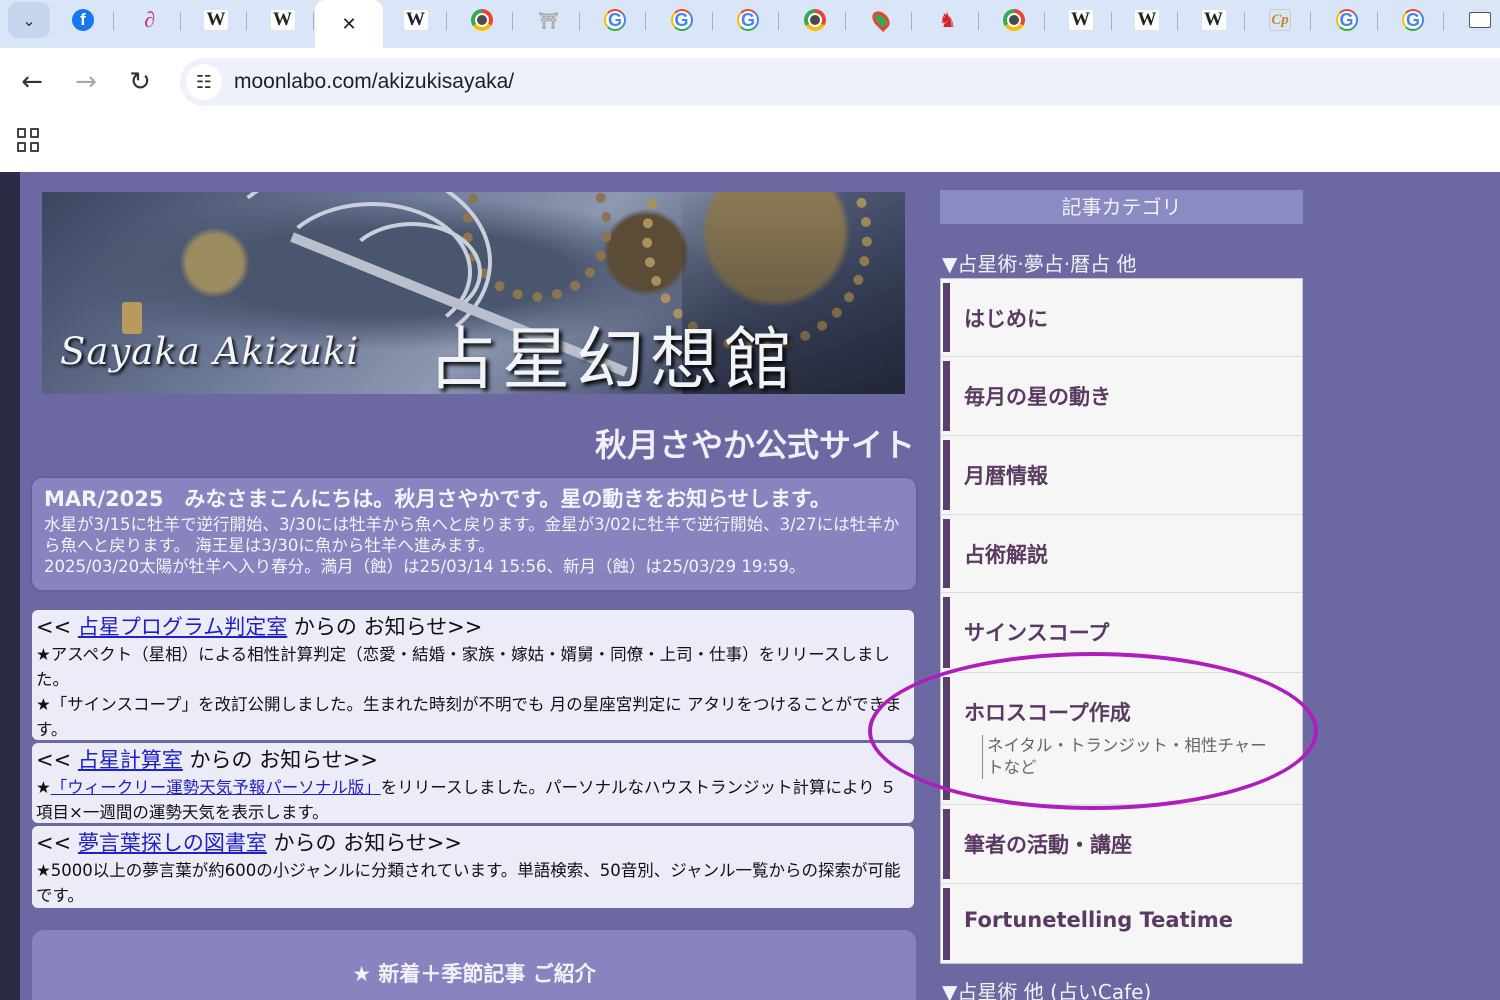 The height and width of the screenshot is (1000, 1500). I want to click on category-item-label: Fortunetelling Teatime, so click(1098, 920).